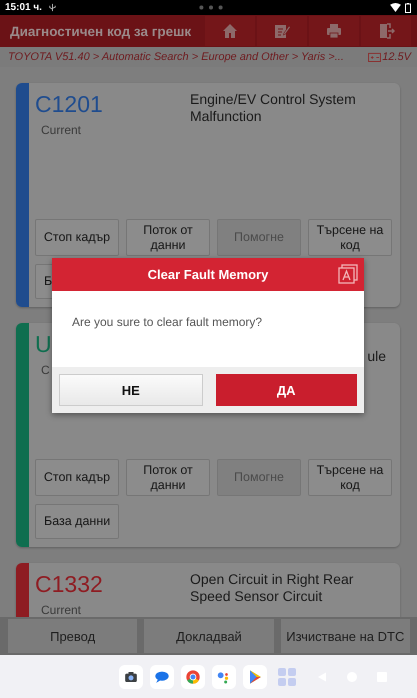 The image size is (417, 698). What do you see at coordinates (287, 676) in the screenshot?
I see `app-grid-icon` at bounding box center [287, 676].